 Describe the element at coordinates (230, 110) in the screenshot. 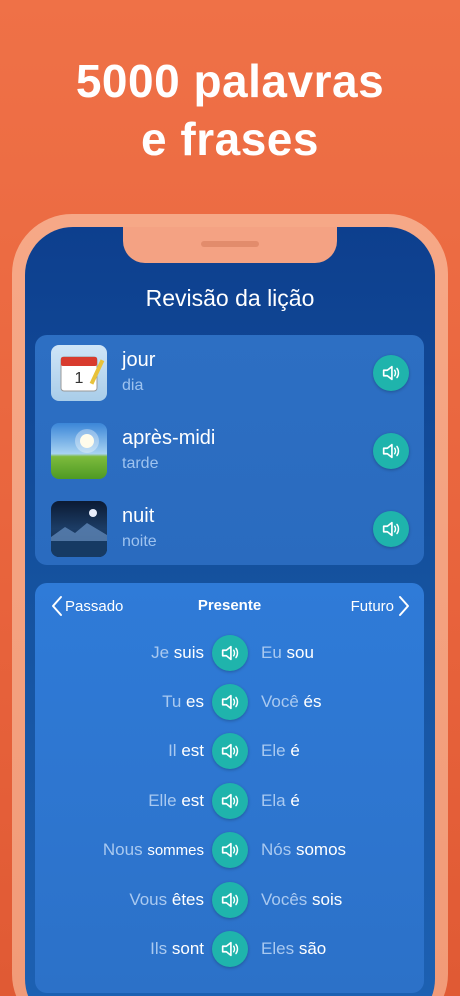

I see `promo-headline: 5000 palavras e frases` at that location.